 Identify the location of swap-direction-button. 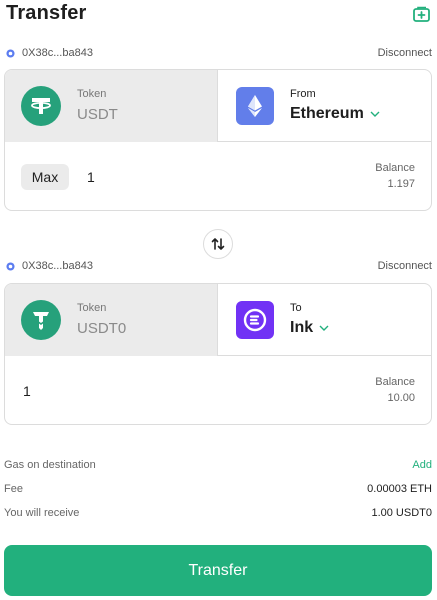
(218, 244).